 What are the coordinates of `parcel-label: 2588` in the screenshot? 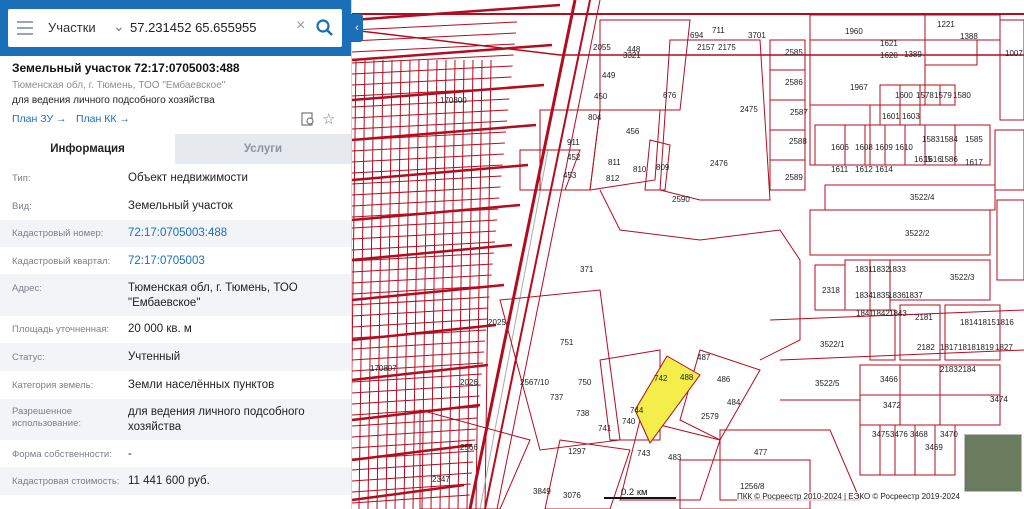 It's located at (798, 141).